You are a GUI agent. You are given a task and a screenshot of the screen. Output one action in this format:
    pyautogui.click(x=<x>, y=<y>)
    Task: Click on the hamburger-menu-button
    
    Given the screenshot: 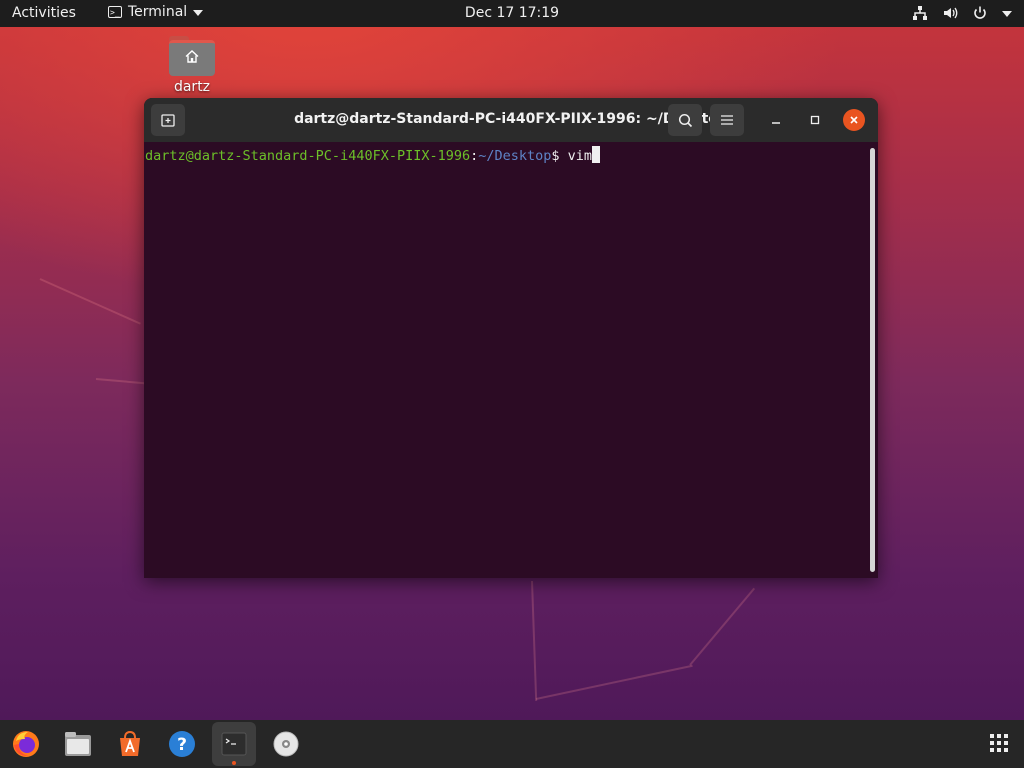 What is the action you would take?
    pyautogui.click(x=727, y=120)
    